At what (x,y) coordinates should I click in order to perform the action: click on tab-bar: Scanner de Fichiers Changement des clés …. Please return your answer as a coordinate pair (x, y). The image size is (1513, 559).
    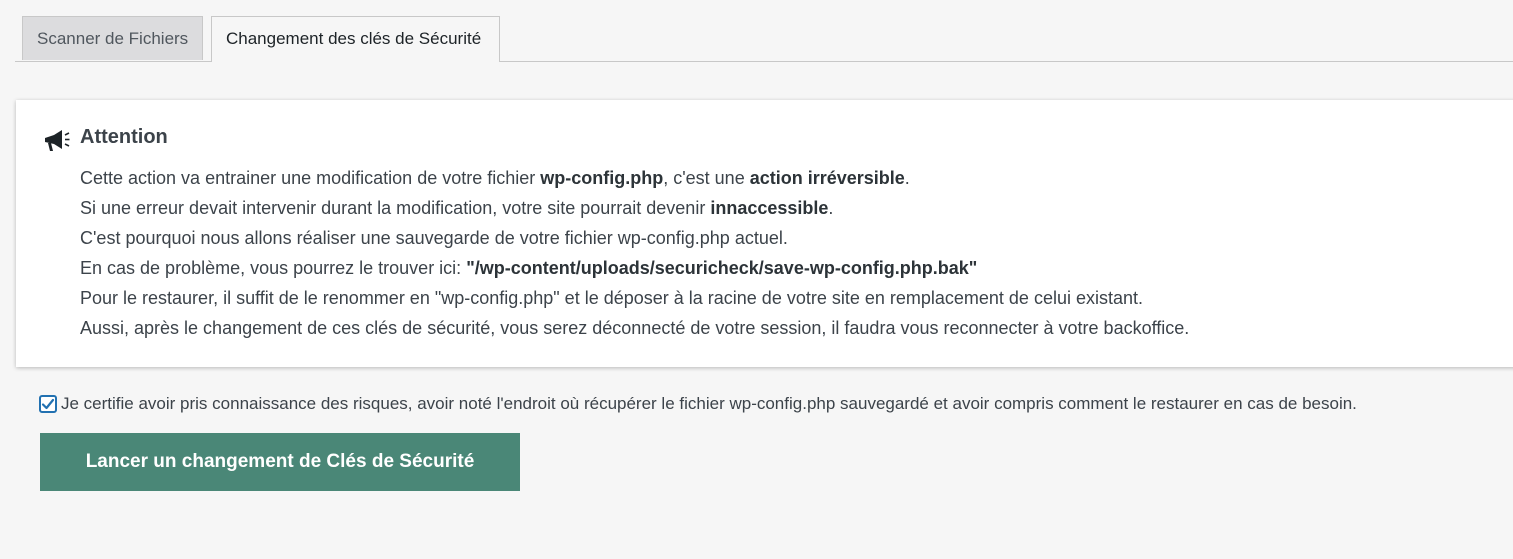
    Looking at the image, I should click on (764, 39).